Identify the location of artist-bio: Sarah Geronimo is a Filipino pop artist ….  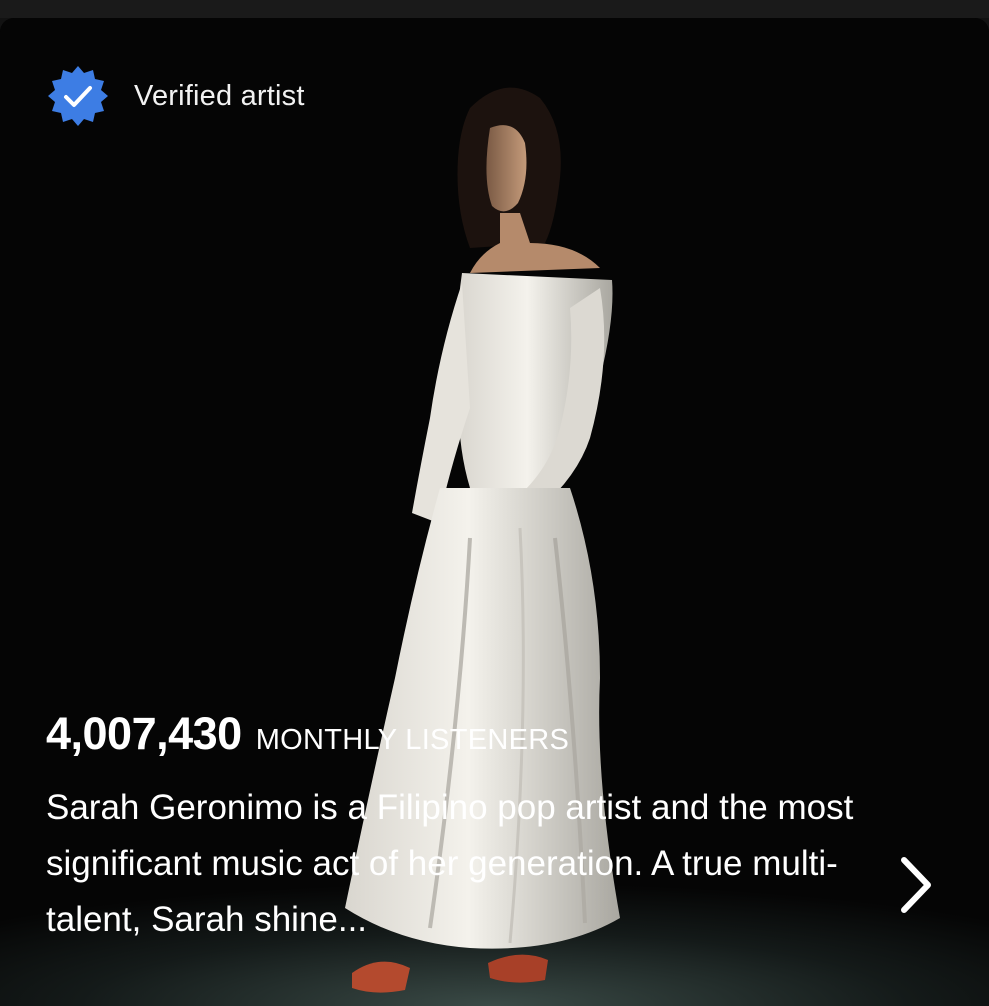
(466, 864).